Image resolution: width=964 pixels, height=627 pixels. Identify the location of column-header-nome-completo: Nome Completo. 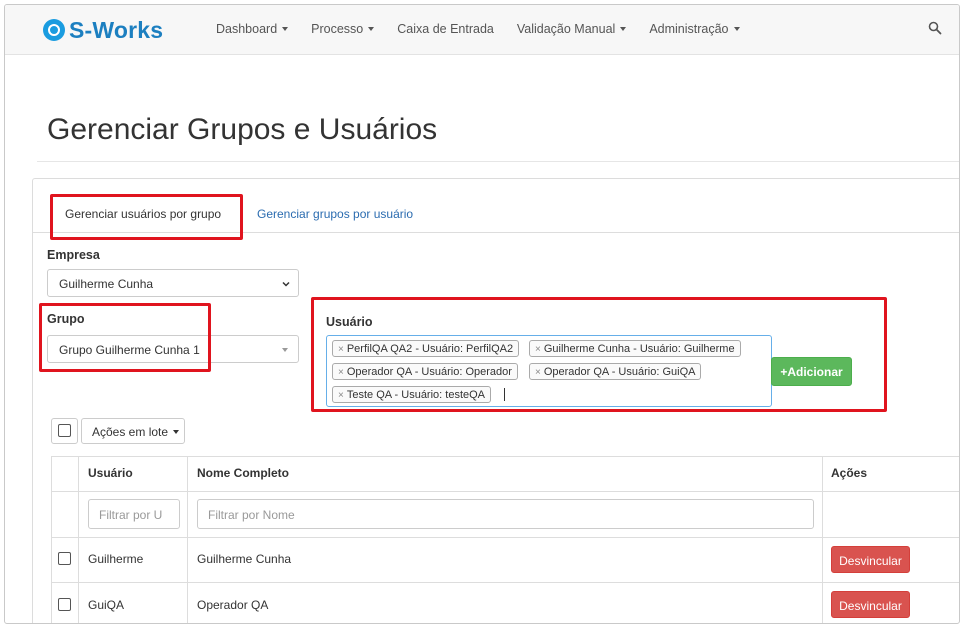
(243, 473).